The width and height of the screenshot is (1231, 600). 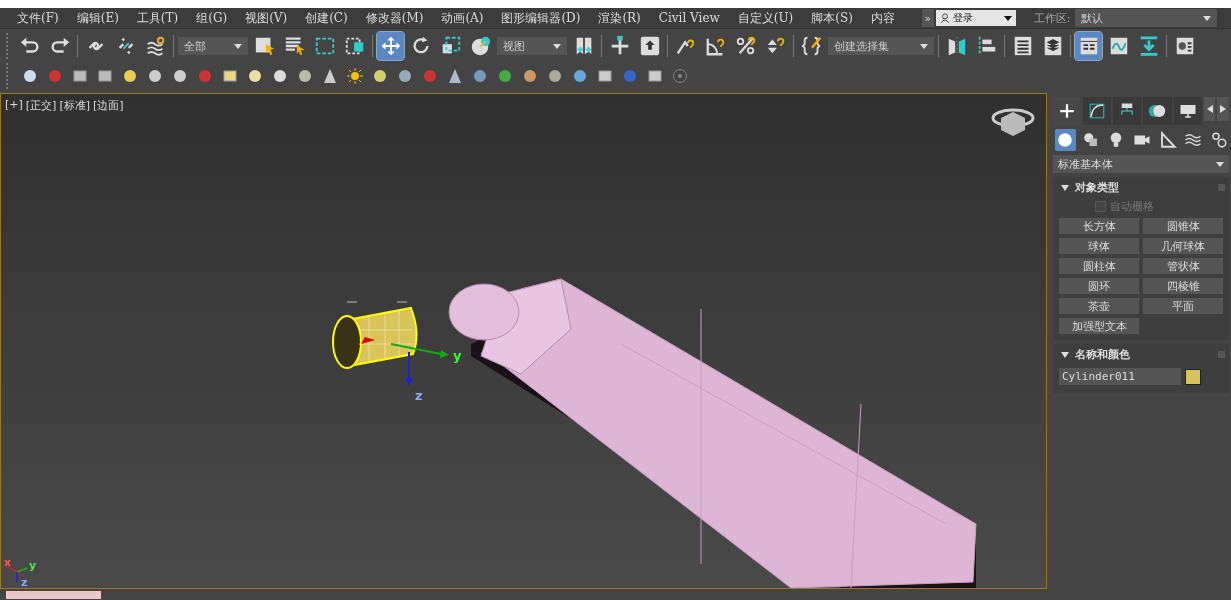 What do you see at coordinates (1141, 354) in the screenshot?
I see `rollout-header: 名称和颜色` at bounding box center [1141, 354].